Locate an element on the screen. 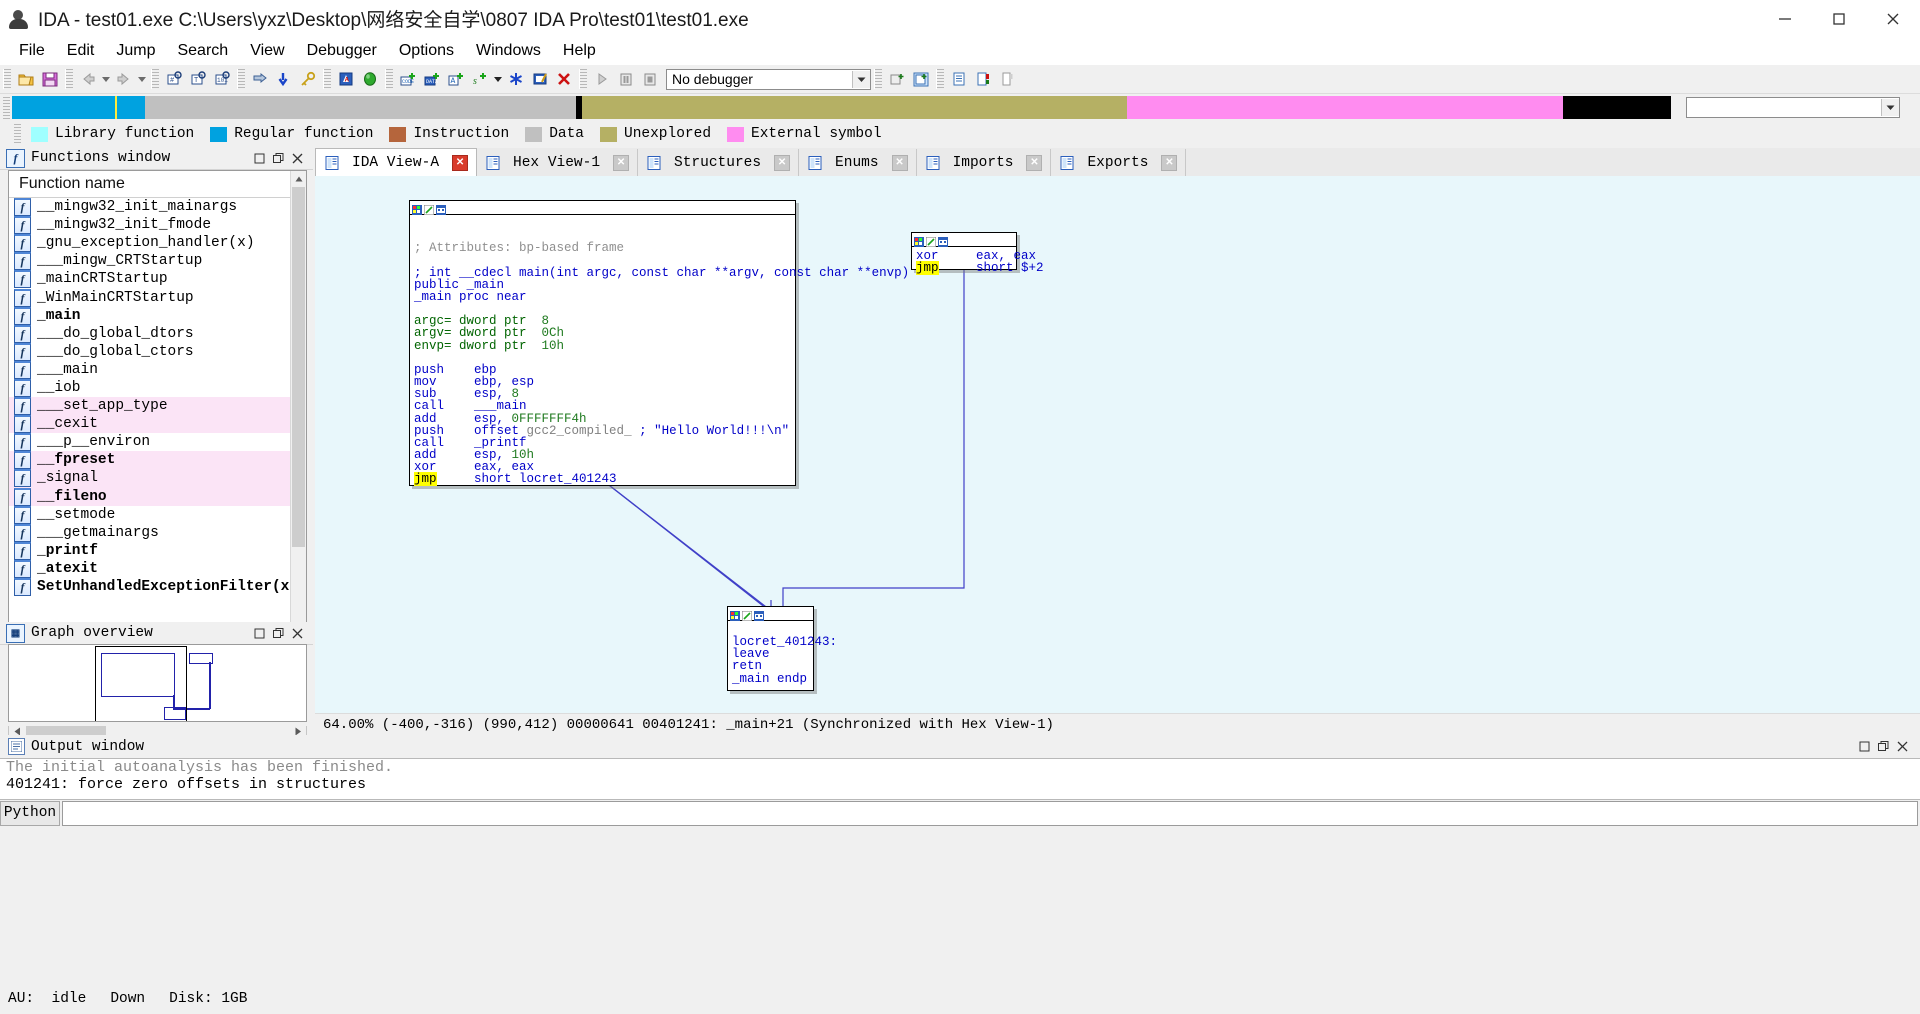 Image resolution: width=1920 pixels, height=1014 pixels. function-list-item: f __fileno is located at coordinates (157, 496).